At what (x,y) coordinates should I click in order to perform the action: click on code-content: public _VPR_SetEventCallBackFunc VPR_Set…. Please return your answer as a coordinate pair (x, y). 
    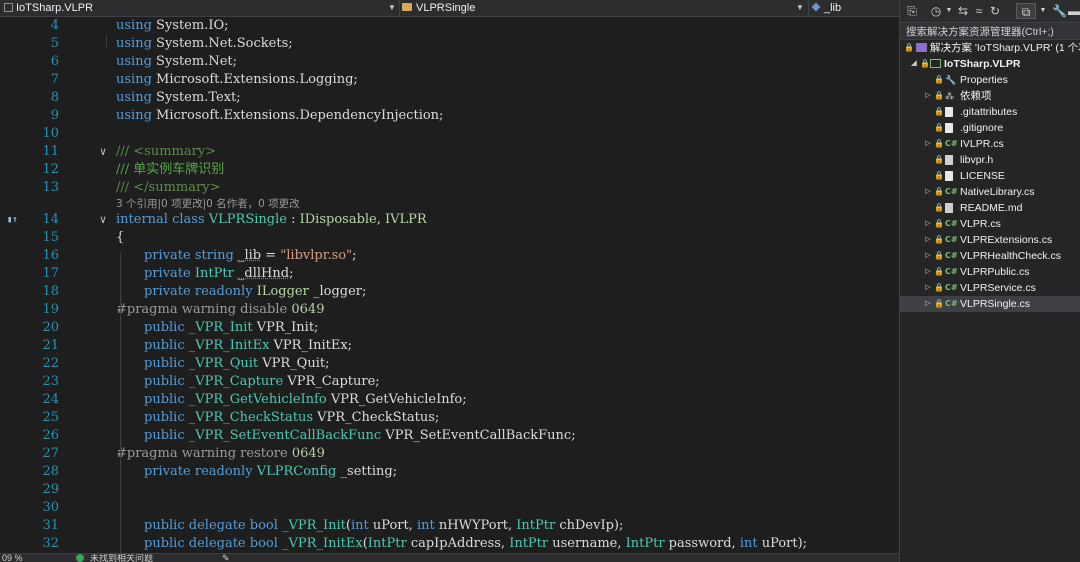
    Looking at the image, I should click on (360, 436).